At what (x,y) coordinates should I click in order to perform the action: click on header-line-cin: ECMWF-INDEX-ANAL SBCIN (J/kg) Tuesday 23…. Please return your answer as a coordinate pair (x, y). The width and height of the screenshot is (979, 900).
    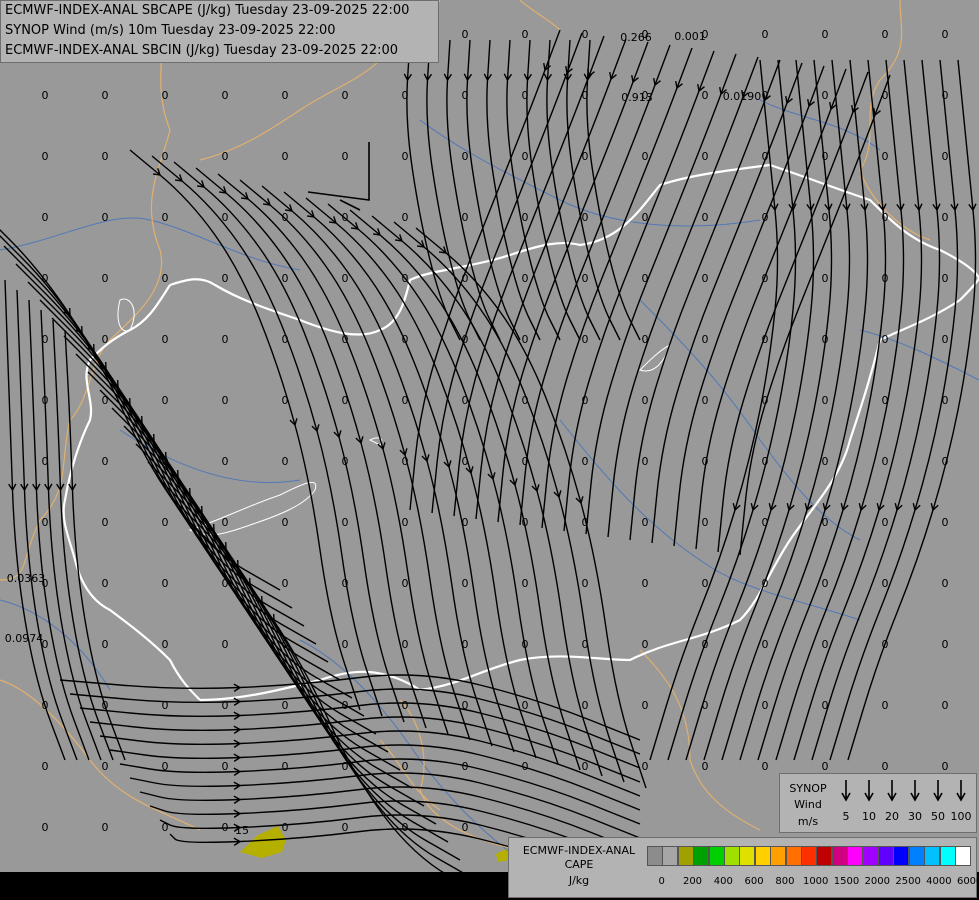
    Looking at the image, I should click on (202, 50).